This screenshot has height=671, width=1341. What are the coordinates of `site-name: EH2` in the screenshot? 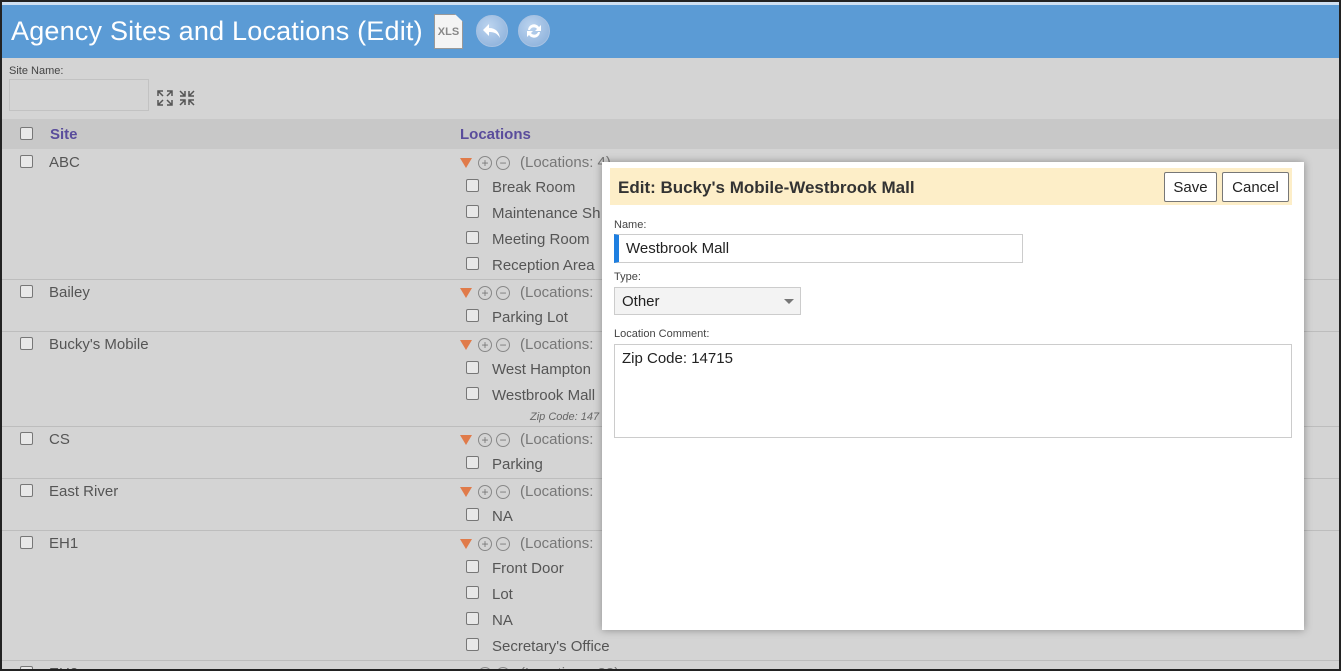 It's located at (63, 667).